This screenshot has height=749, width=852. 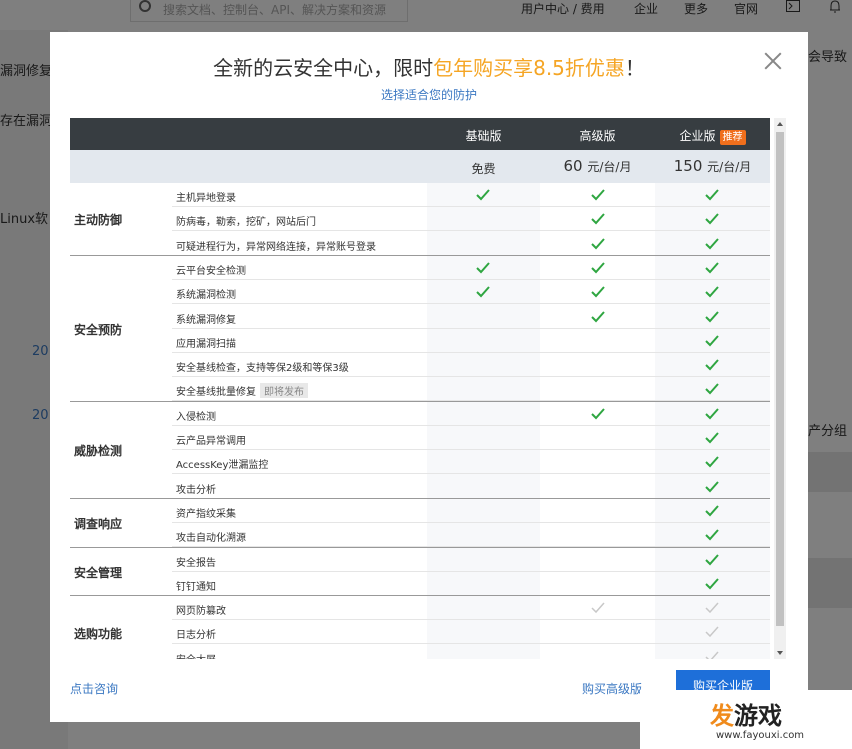 What do you see at coordinates (196, 587) in the screenshot?
I see `feature-name: 钉钉通知` at bounding box center [196, 587].